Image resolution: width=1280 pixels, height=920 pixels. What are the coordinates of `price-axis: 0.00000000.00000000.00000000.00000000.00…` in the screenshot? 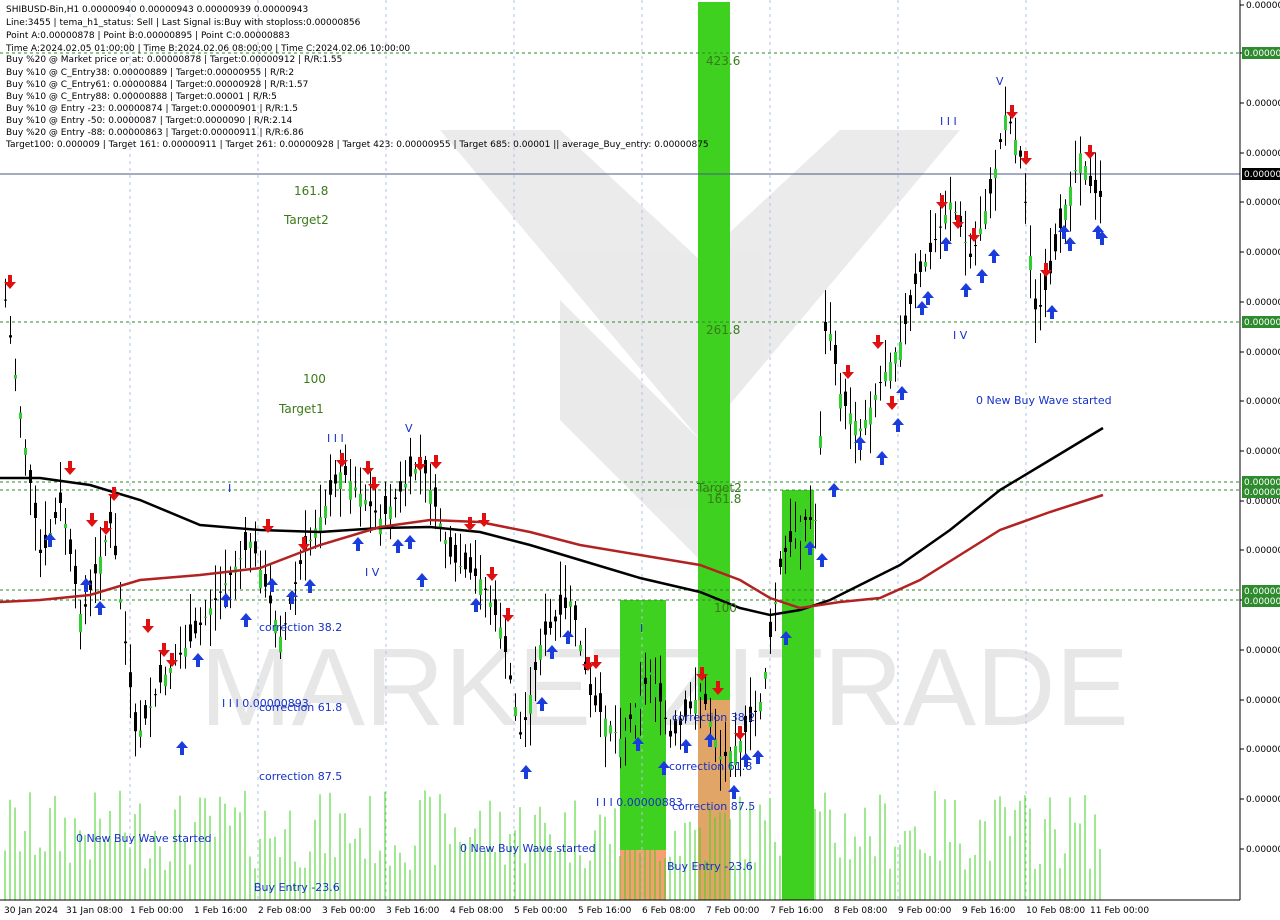 It's located at (1259, 450).